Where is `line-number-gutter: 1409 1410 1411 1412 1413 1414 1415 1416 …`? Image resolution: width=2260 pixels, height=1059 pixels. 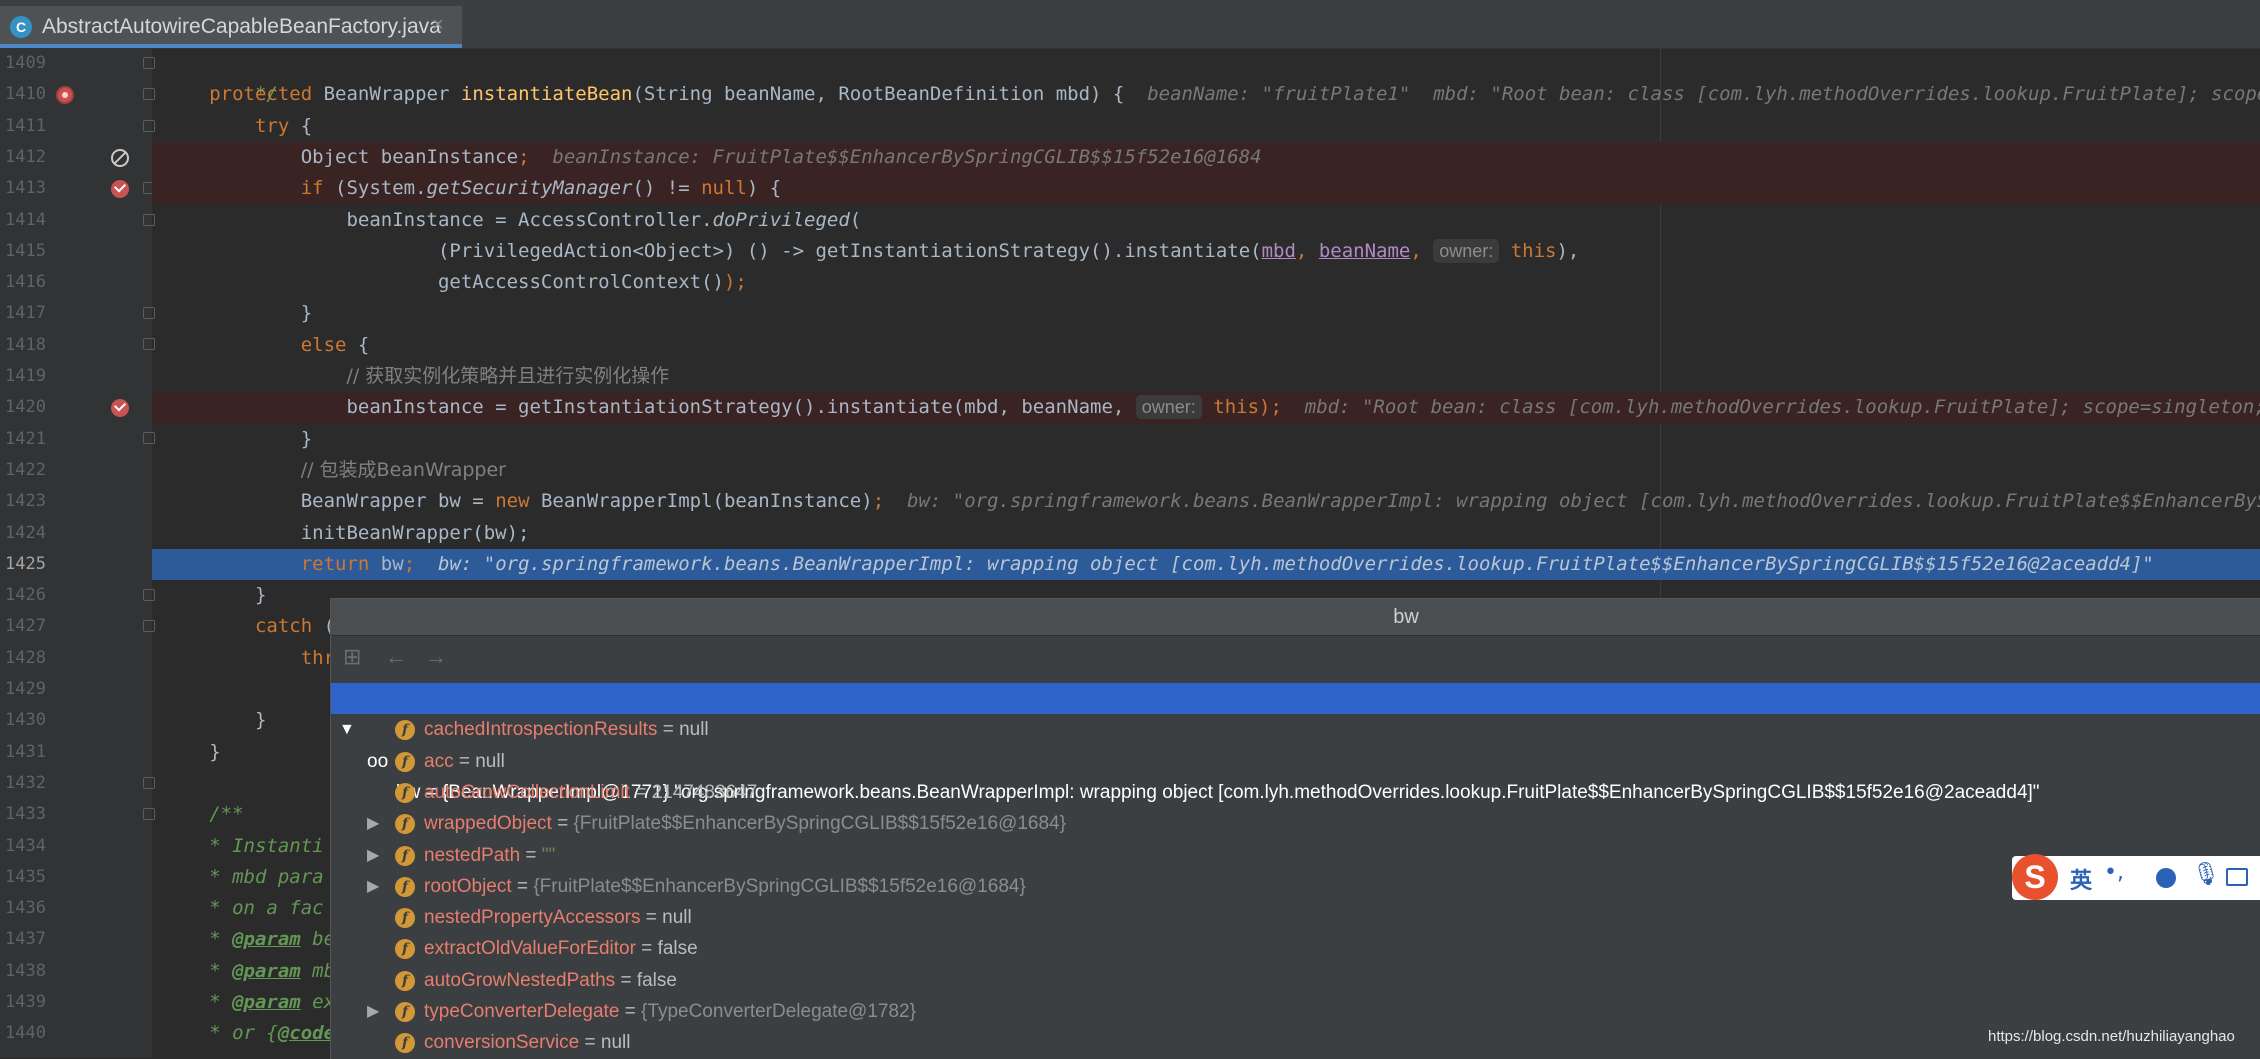
line-number-gutter: 1409 1410 1411 1412 1413 1414 1415 1416 … is located at coordinates (77, 553).